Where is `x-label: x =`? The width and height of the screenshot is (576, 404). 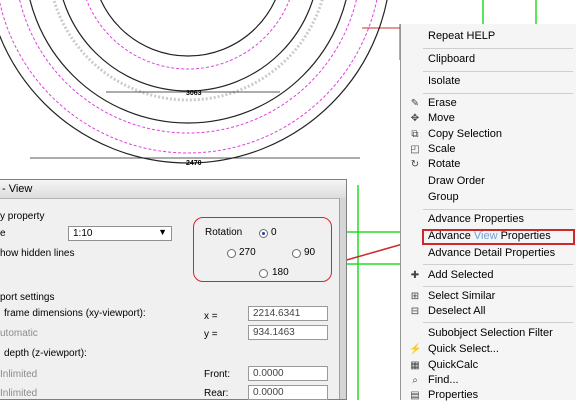
x-label: x = is located at coordinates (211, 316).